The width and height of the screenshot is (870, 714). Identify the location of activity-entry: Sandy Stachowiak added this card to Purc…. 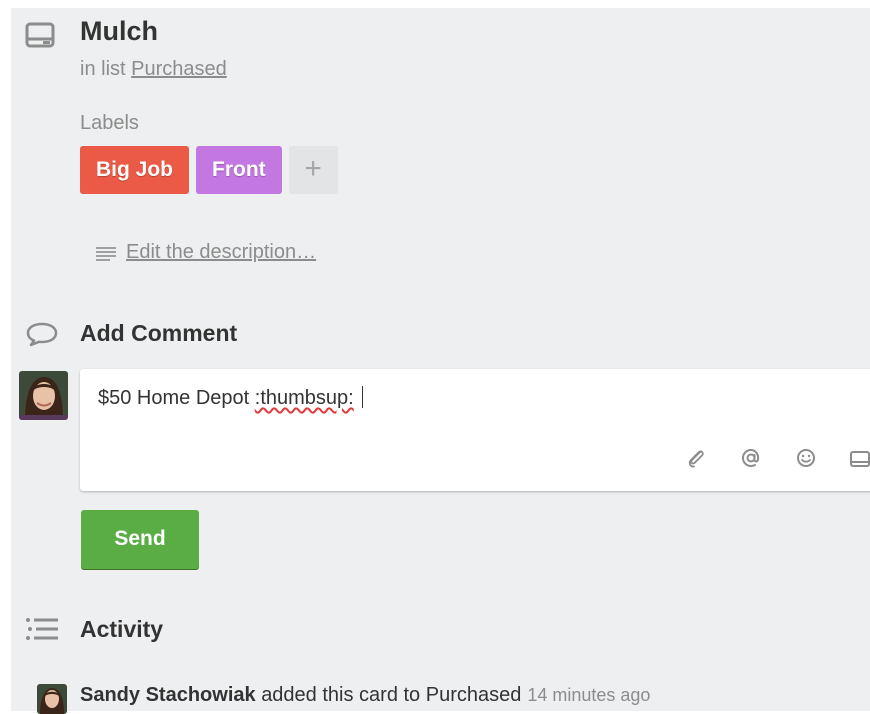
(365, 695).